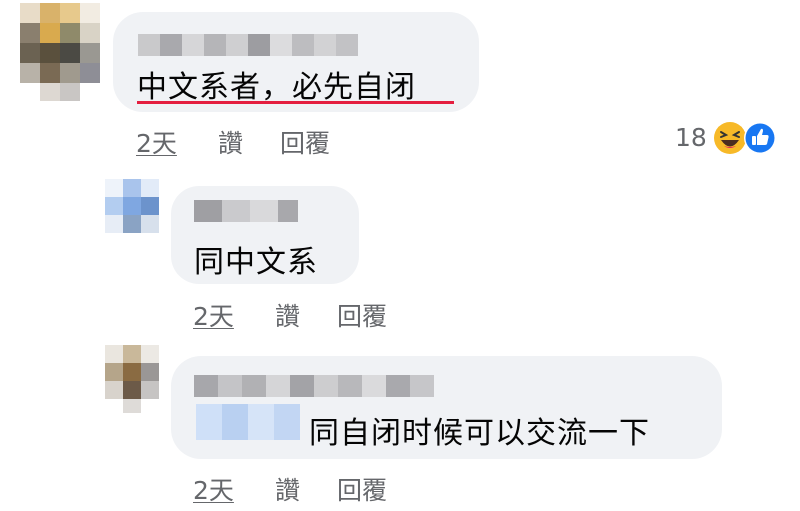  Describe the element at coordinates (479, 433) in the screenshot. I see `comment-text: 同自闭时候可以交流一下` at that location.